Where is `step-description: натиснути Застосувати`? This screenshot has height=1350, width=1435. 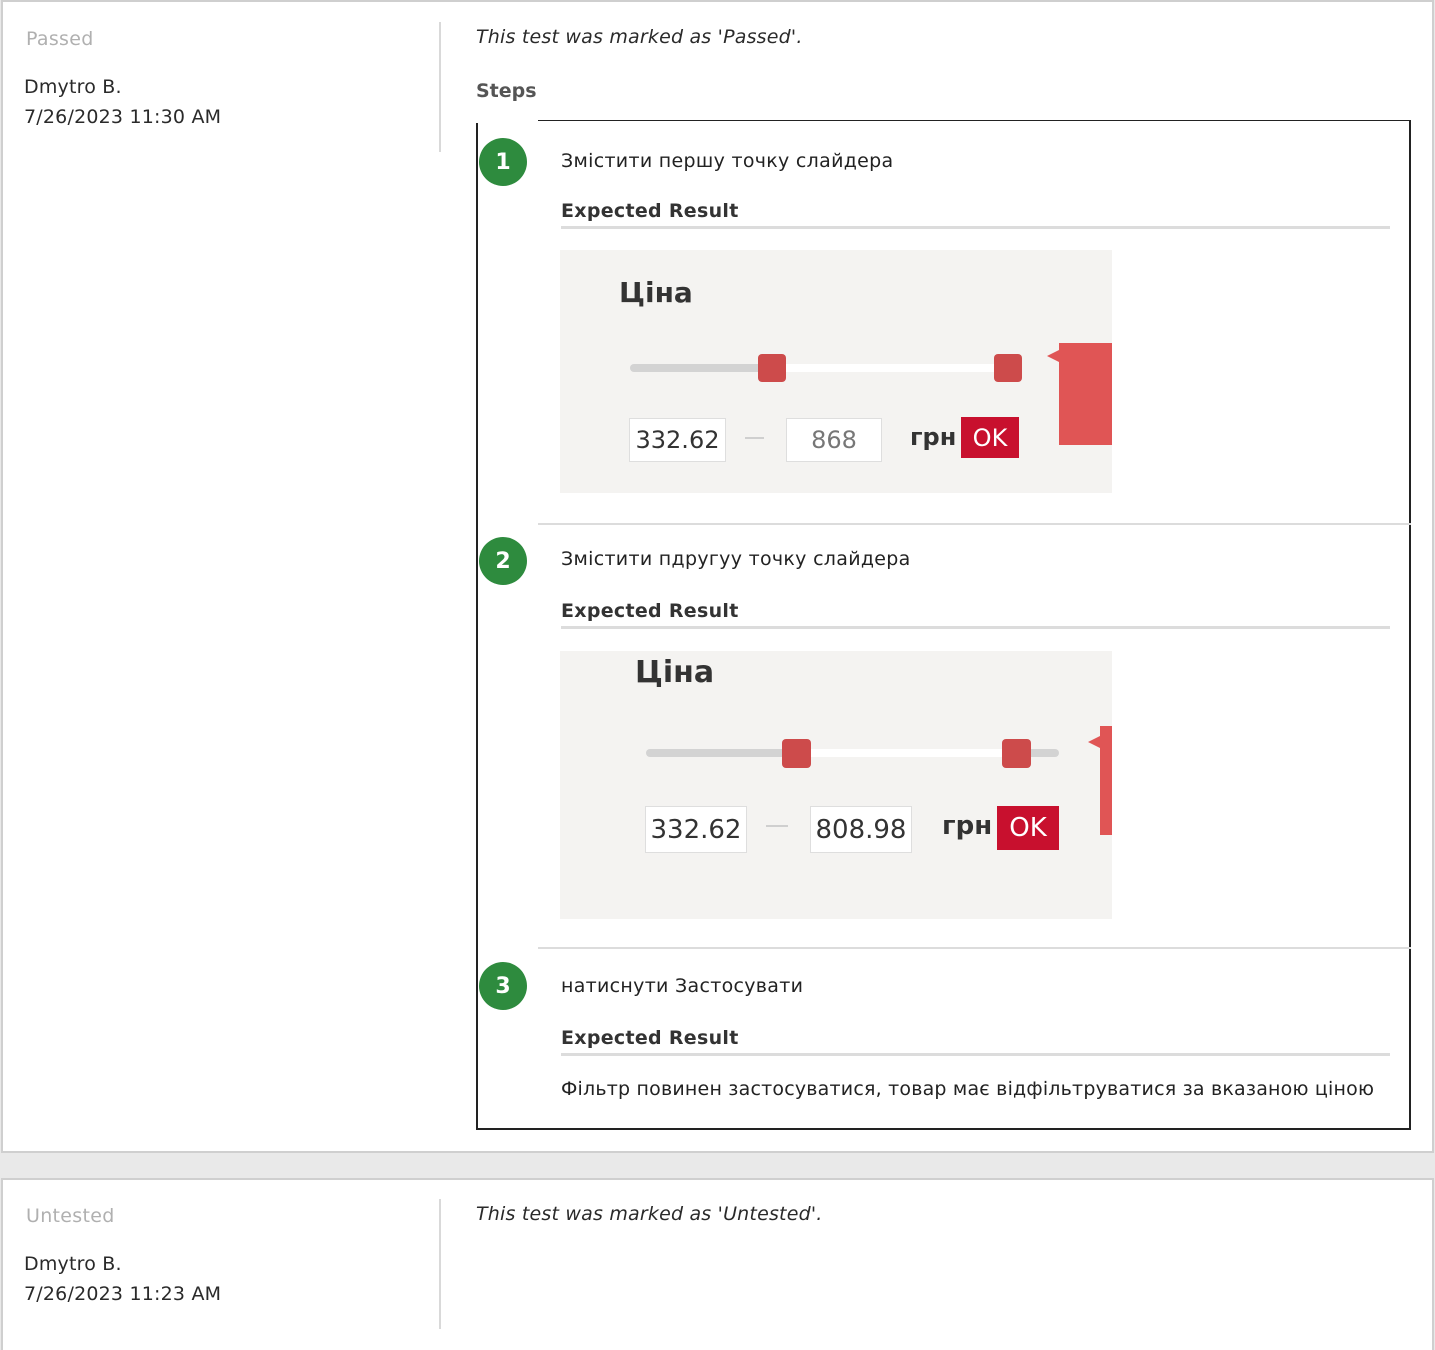
step-description: натиснути Застосувати is located at coordinates (682, 986).